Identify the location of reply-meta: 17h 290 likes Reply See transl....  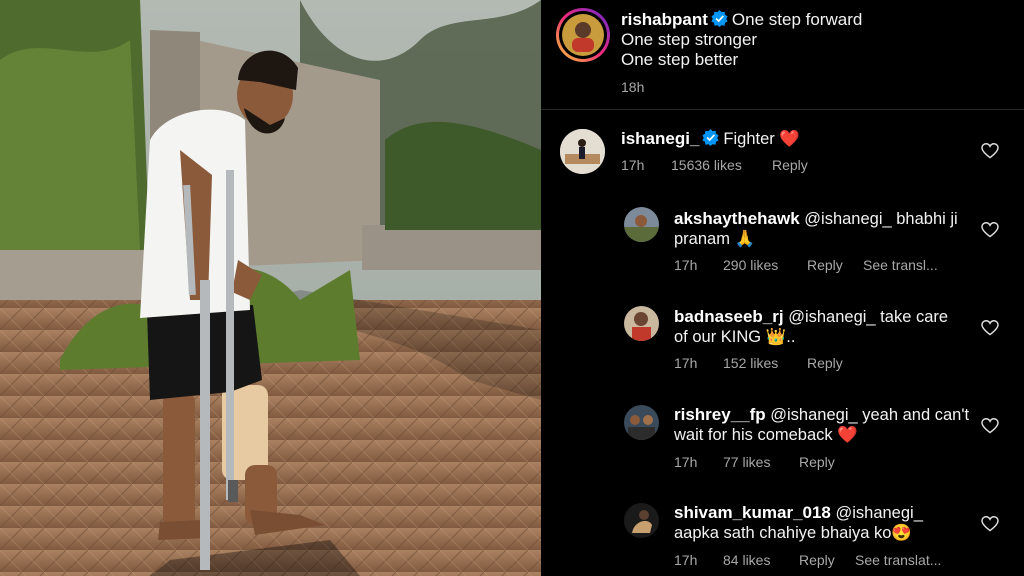
(806, 265).